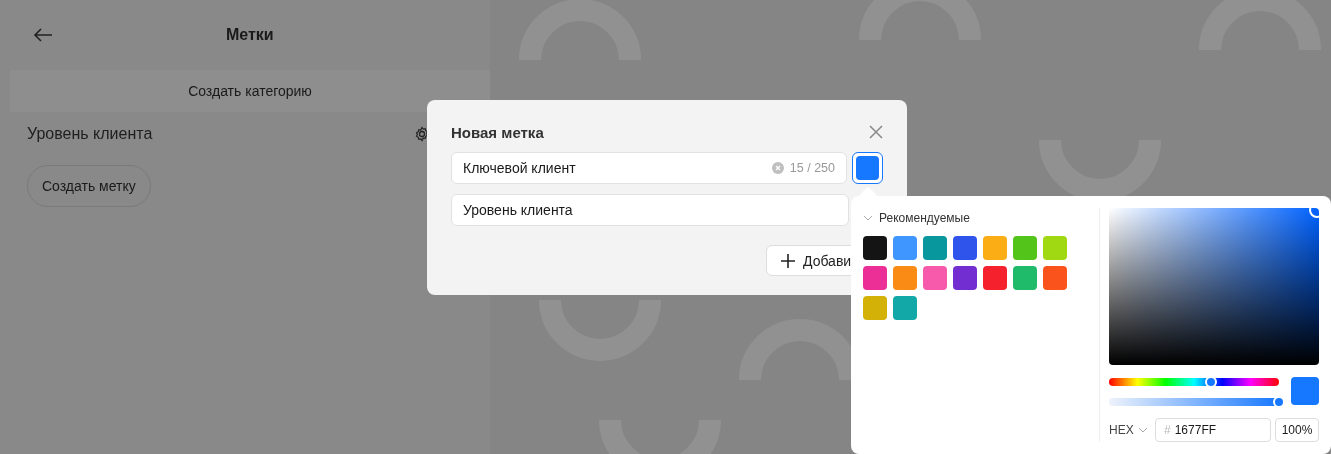 Image resolution: width=1331 pixels, height=454 pixels. I want to click on back-arrow-icon, so click(43, 35).